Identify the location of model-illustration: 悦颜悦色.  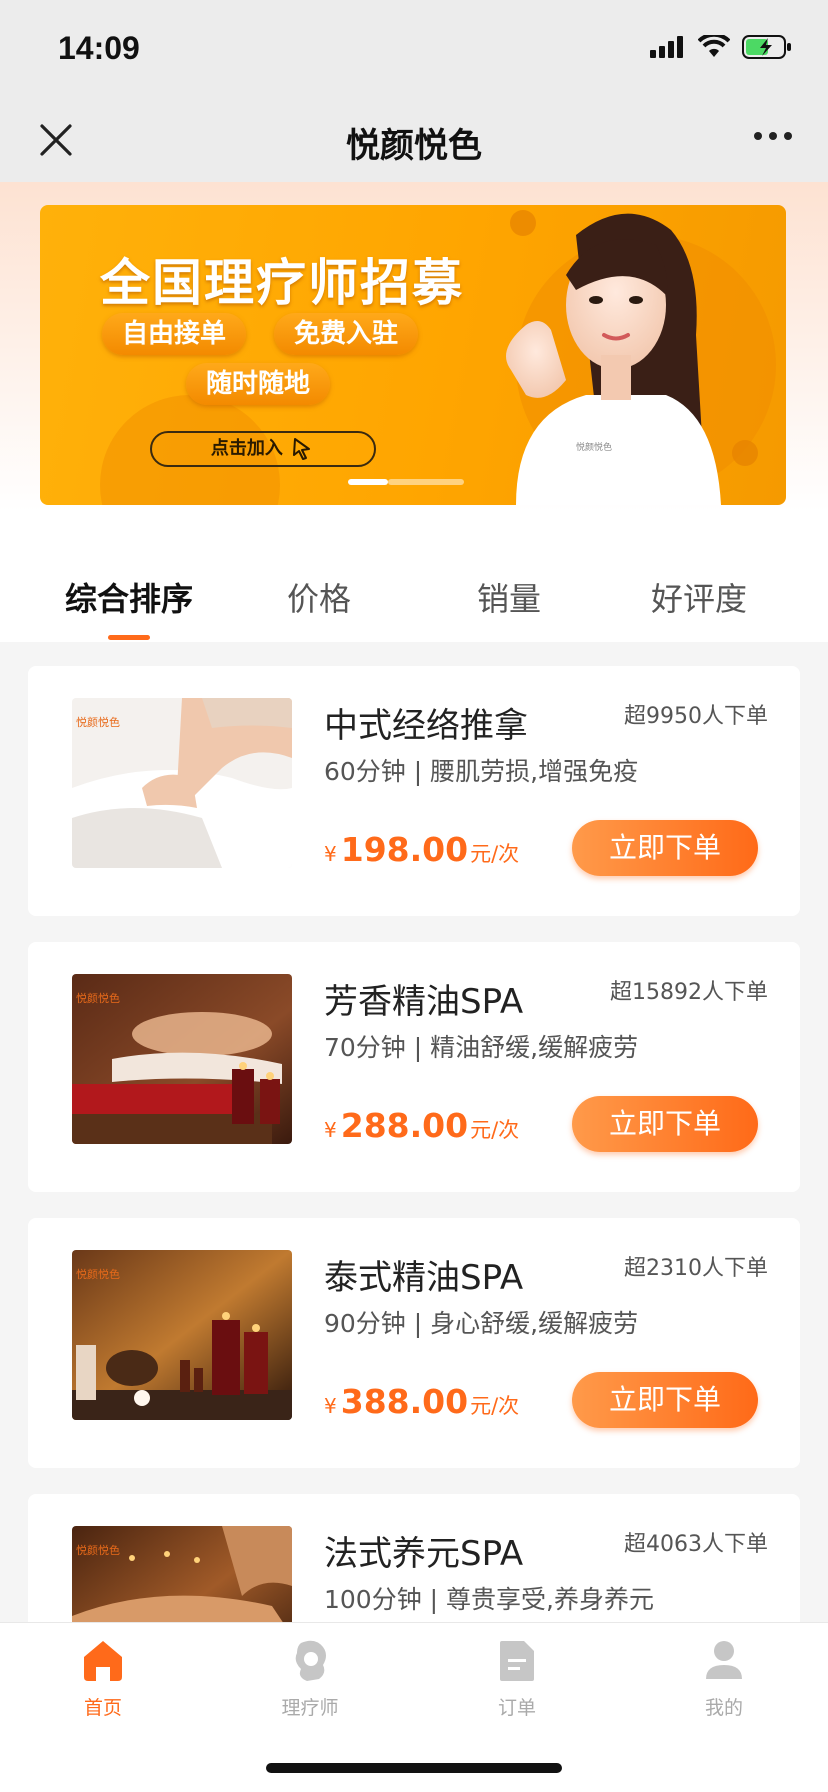
(613, 359).